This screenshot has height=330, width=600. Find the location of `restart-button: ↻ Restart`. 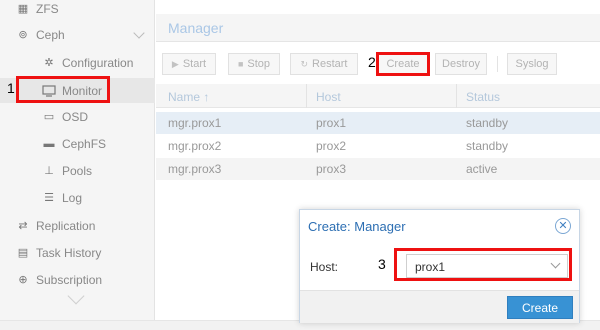

restart-button: ↻ Restart is located at coordinates (324, 64).